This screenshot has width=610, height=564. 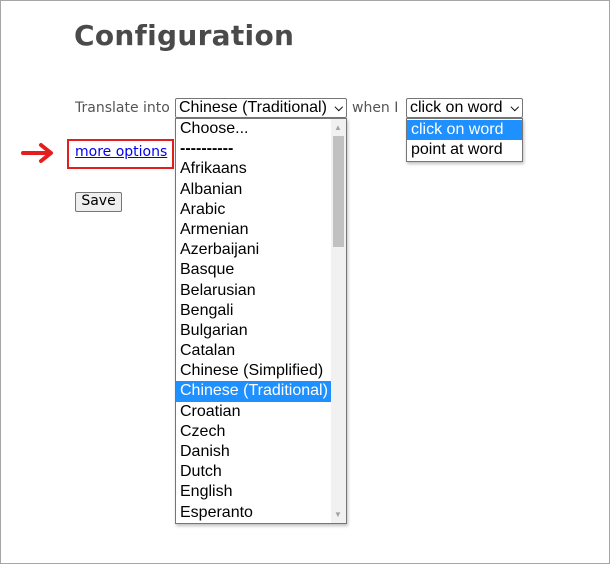 What do you see at coordinates (253, 169) in the screenshot?
I see `dropdown-option: Afrikaans` at bounding box center [253, 169].